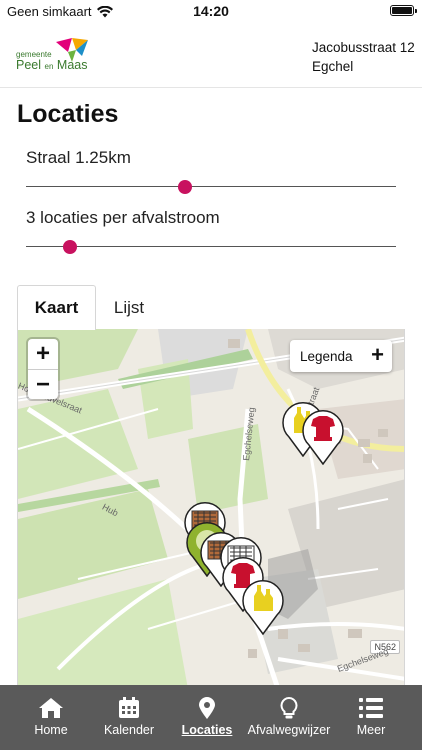 The height and width of the screenshot is (750, 422). I want to click on nav-locaties: Locaties, so click(207, 717).